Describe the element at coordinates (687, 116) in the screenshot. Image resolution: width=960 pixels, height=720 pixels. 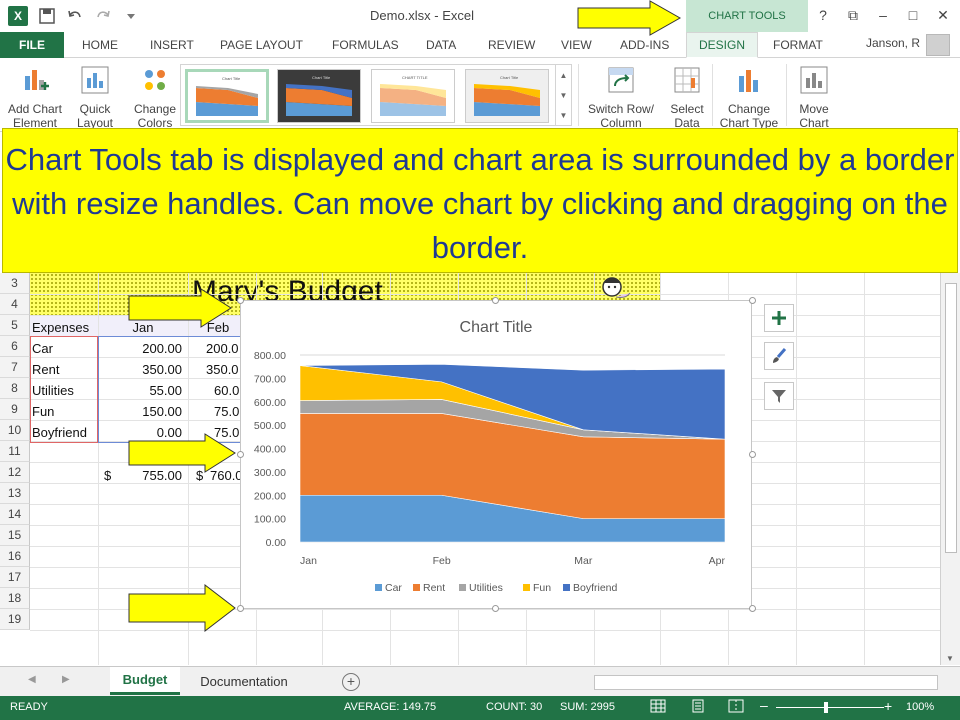
I see `select-data-label: Select Data` at that location.